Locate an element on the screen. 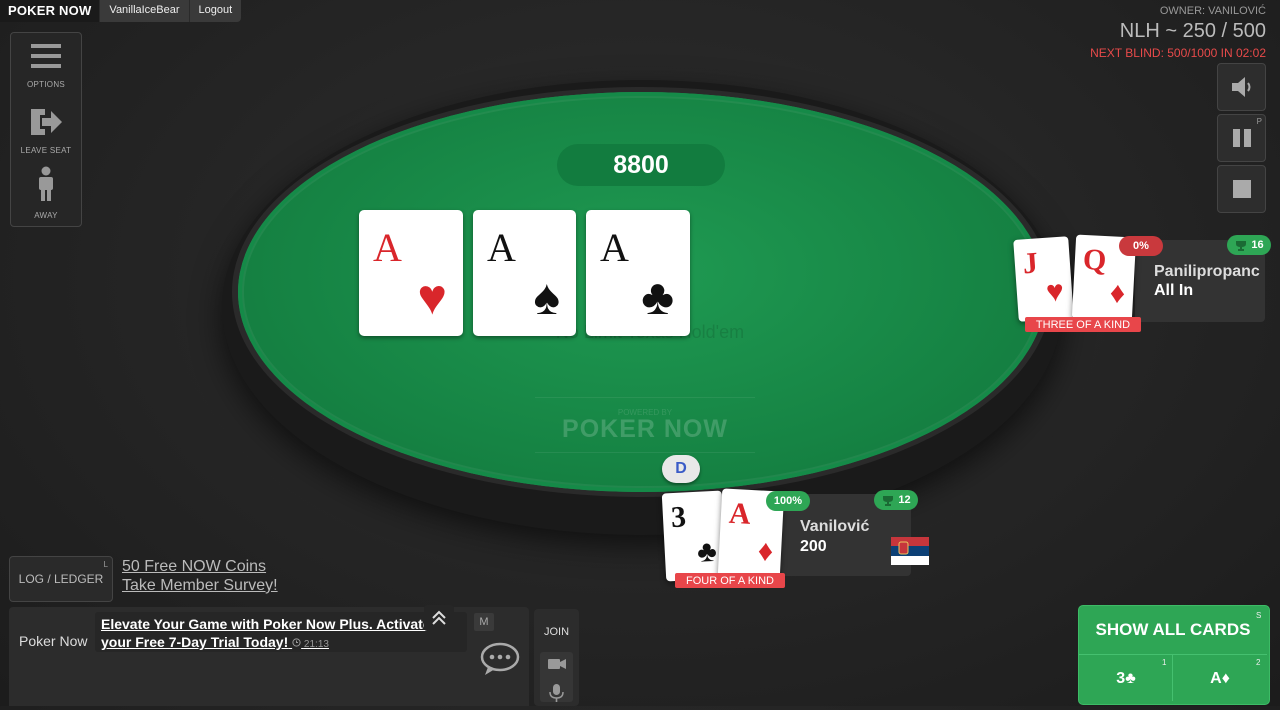  pause-button: P is located at coordinates (1241, 138).